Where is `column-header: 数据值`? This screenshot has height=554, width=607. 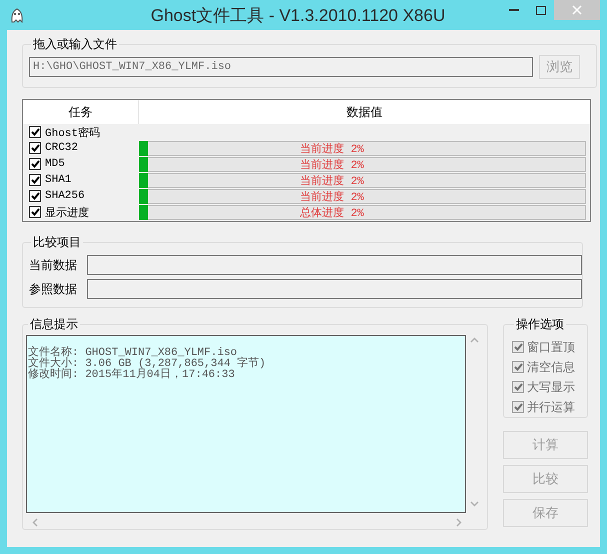 column-header: 数据值 is located at coordinates (365, 112).